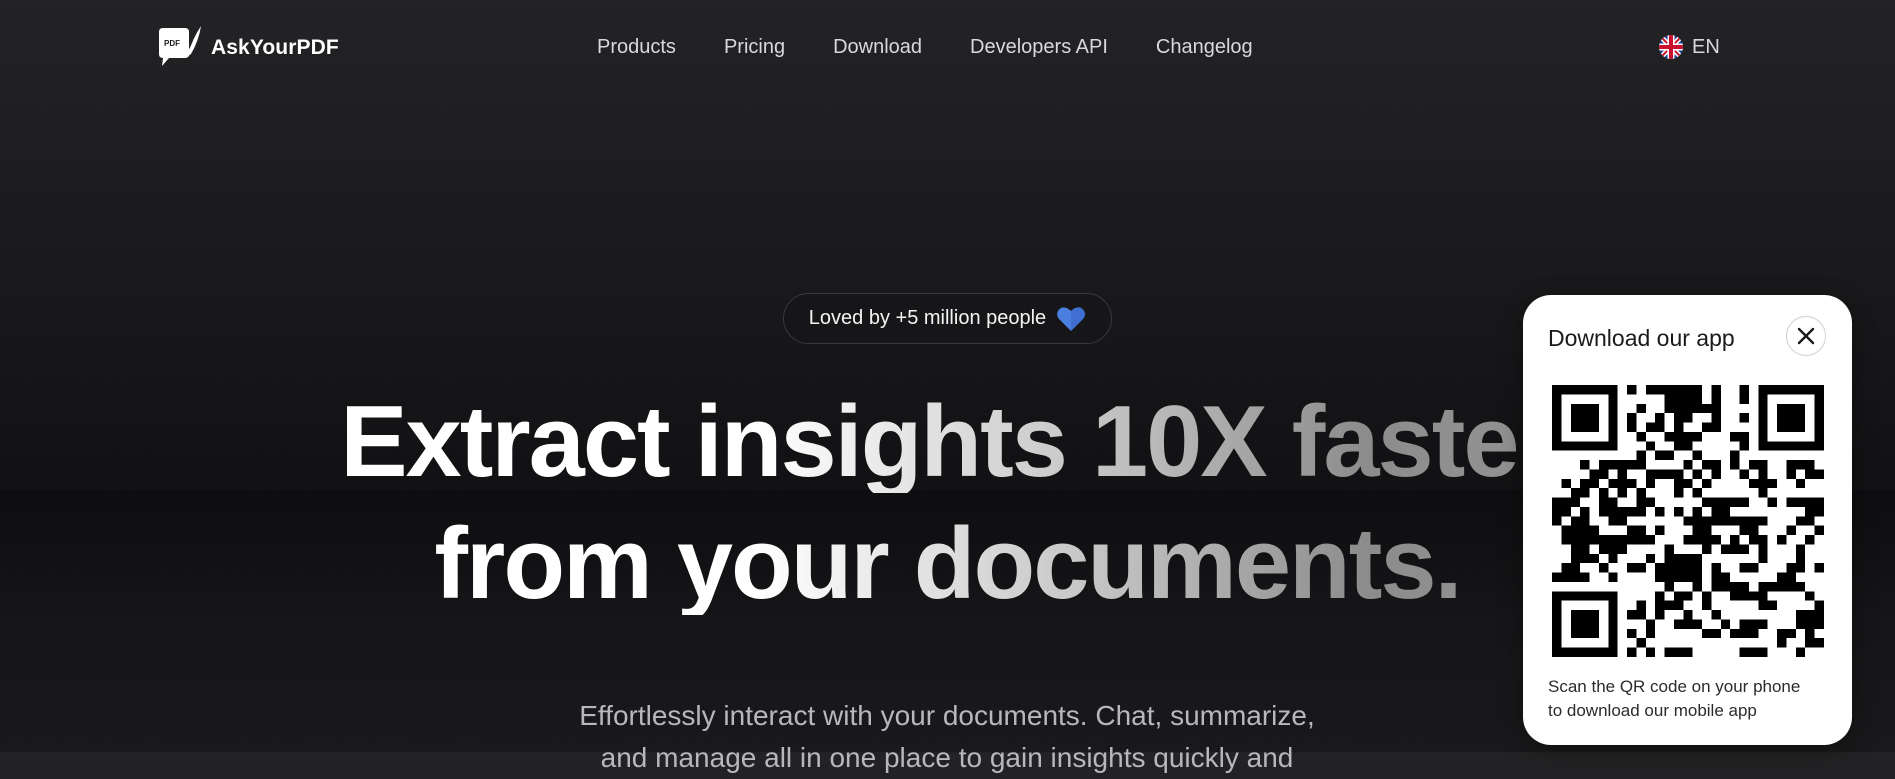 The width and height of the screenshot is (1895, 779). Describe the element at coordinates (1204, 47) in the screenshot. I see `nav-link-changelog: Changelog` at that location.